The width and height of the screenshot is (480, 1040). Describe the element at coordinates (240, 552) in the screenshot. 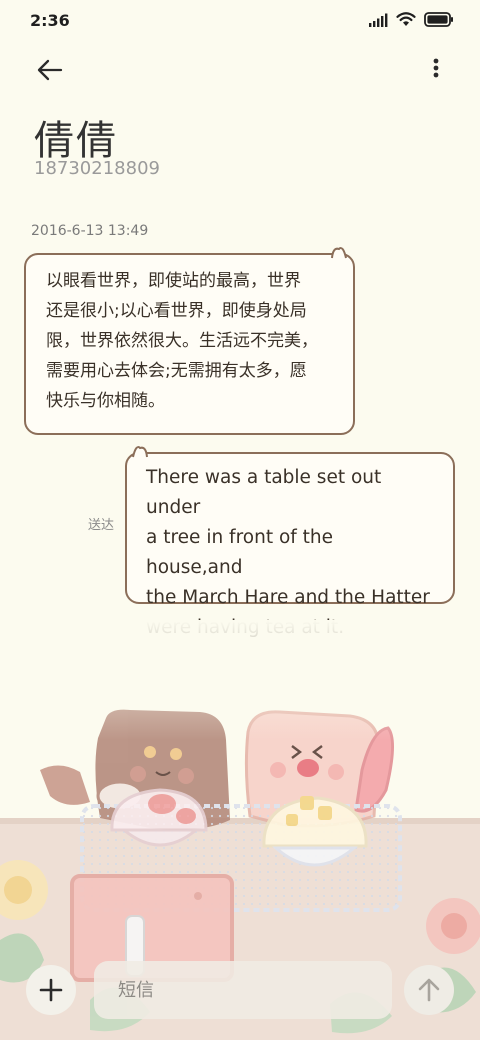

I see `message-line: a tree in front of the house,and` at that location.